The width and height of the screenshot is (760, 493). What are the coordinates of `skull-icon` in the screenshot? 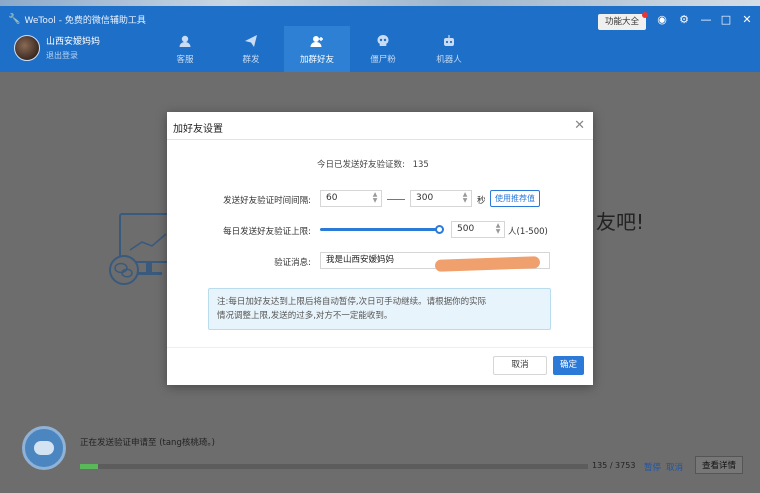 It's located at (383, 41).